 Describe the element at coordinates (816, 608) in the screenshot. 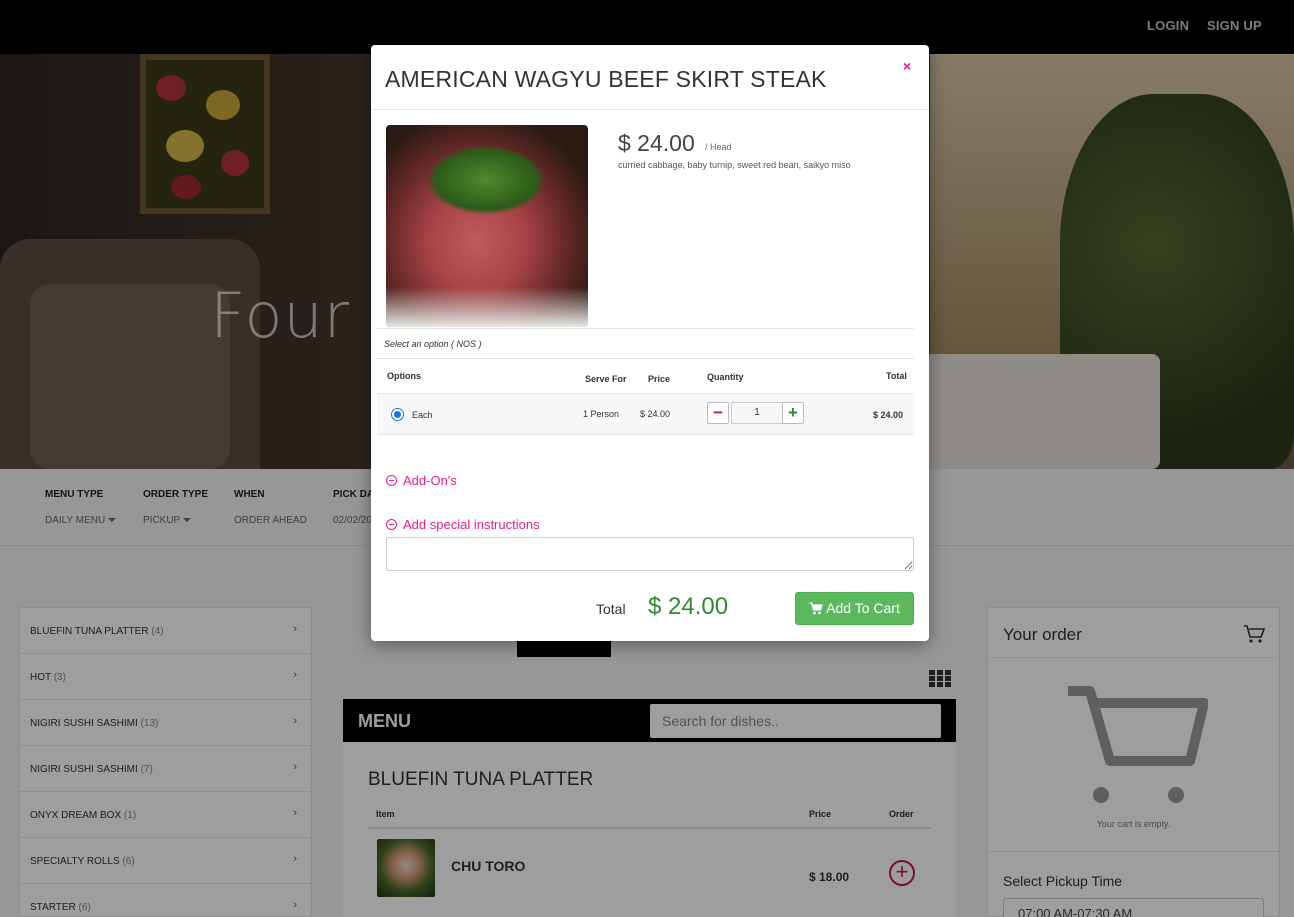

I see `cart-icon` at that location.